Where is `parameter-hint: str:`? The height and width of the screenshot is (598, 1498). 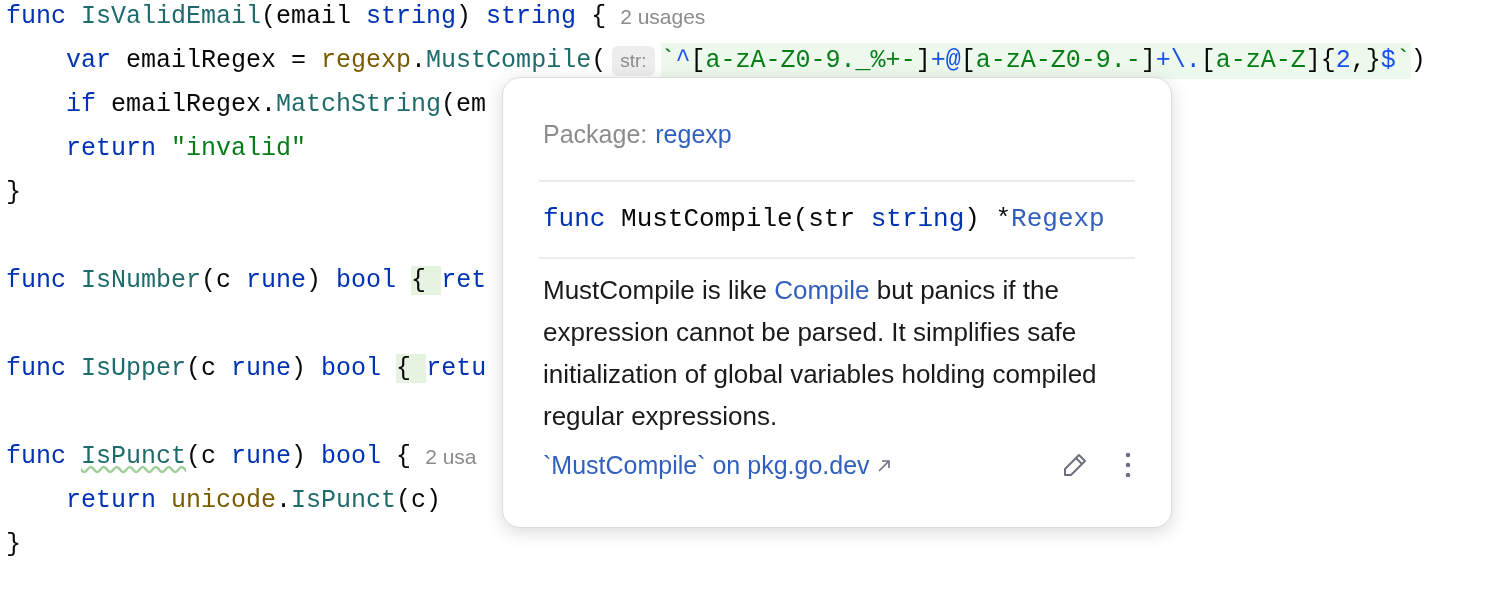
parameter-hint: str: is located at coordinates (633, 61).